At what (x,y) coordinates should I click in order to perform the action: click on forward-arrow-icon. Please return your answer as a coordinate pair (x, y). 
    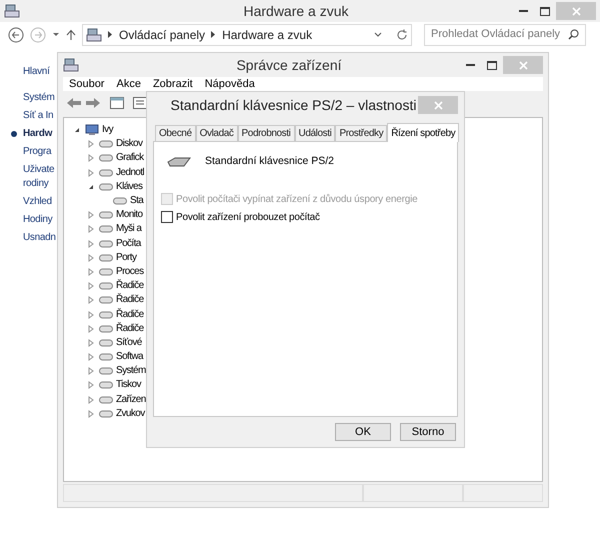
    Looking at the image, I should click on (93, 103).